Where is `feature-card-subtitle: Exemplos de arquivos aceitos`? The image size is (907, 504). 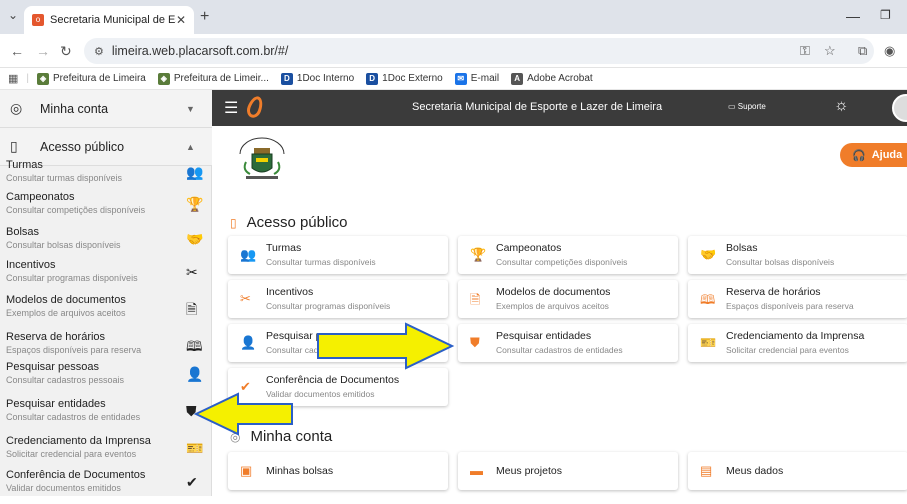
feature-card-subtitle: Exemplos de arquivos aceitos is located at coordinates (552, 306).